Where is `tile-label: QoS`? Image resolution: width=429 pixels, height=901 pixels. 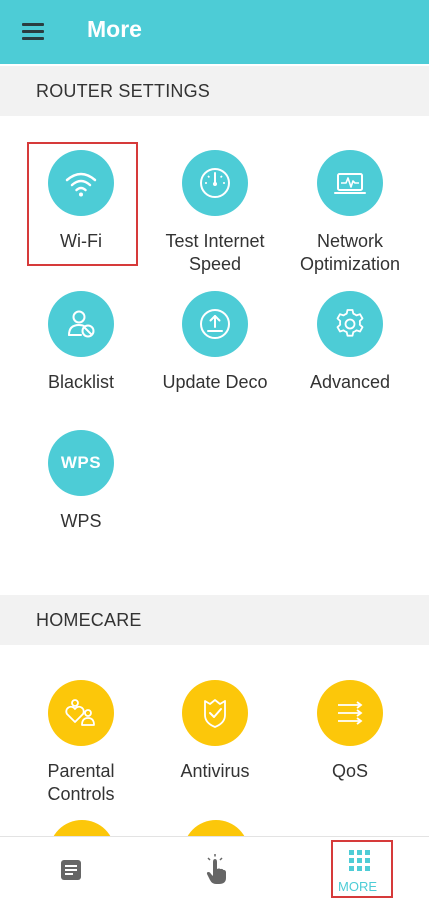
tile-label: QoS is located at coordinates (350, 771).